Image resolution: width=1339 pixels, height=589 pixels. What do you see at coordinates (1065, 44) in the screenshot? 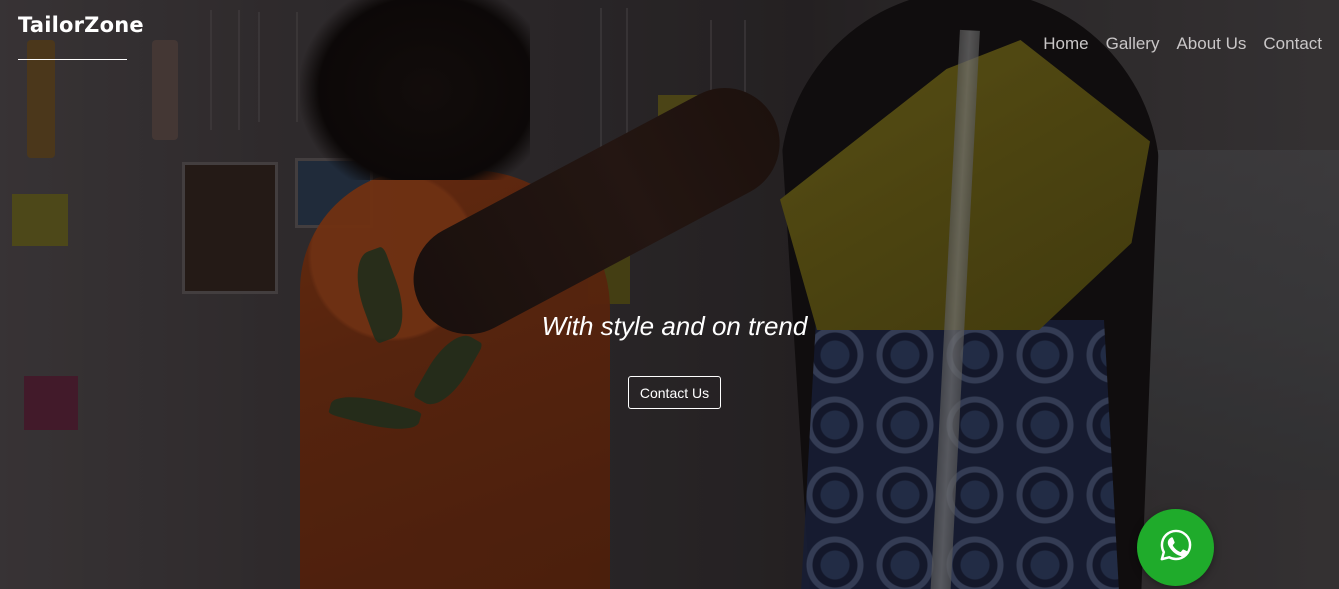
I see `nav-home: Home` at bounding box center [1065, 44].